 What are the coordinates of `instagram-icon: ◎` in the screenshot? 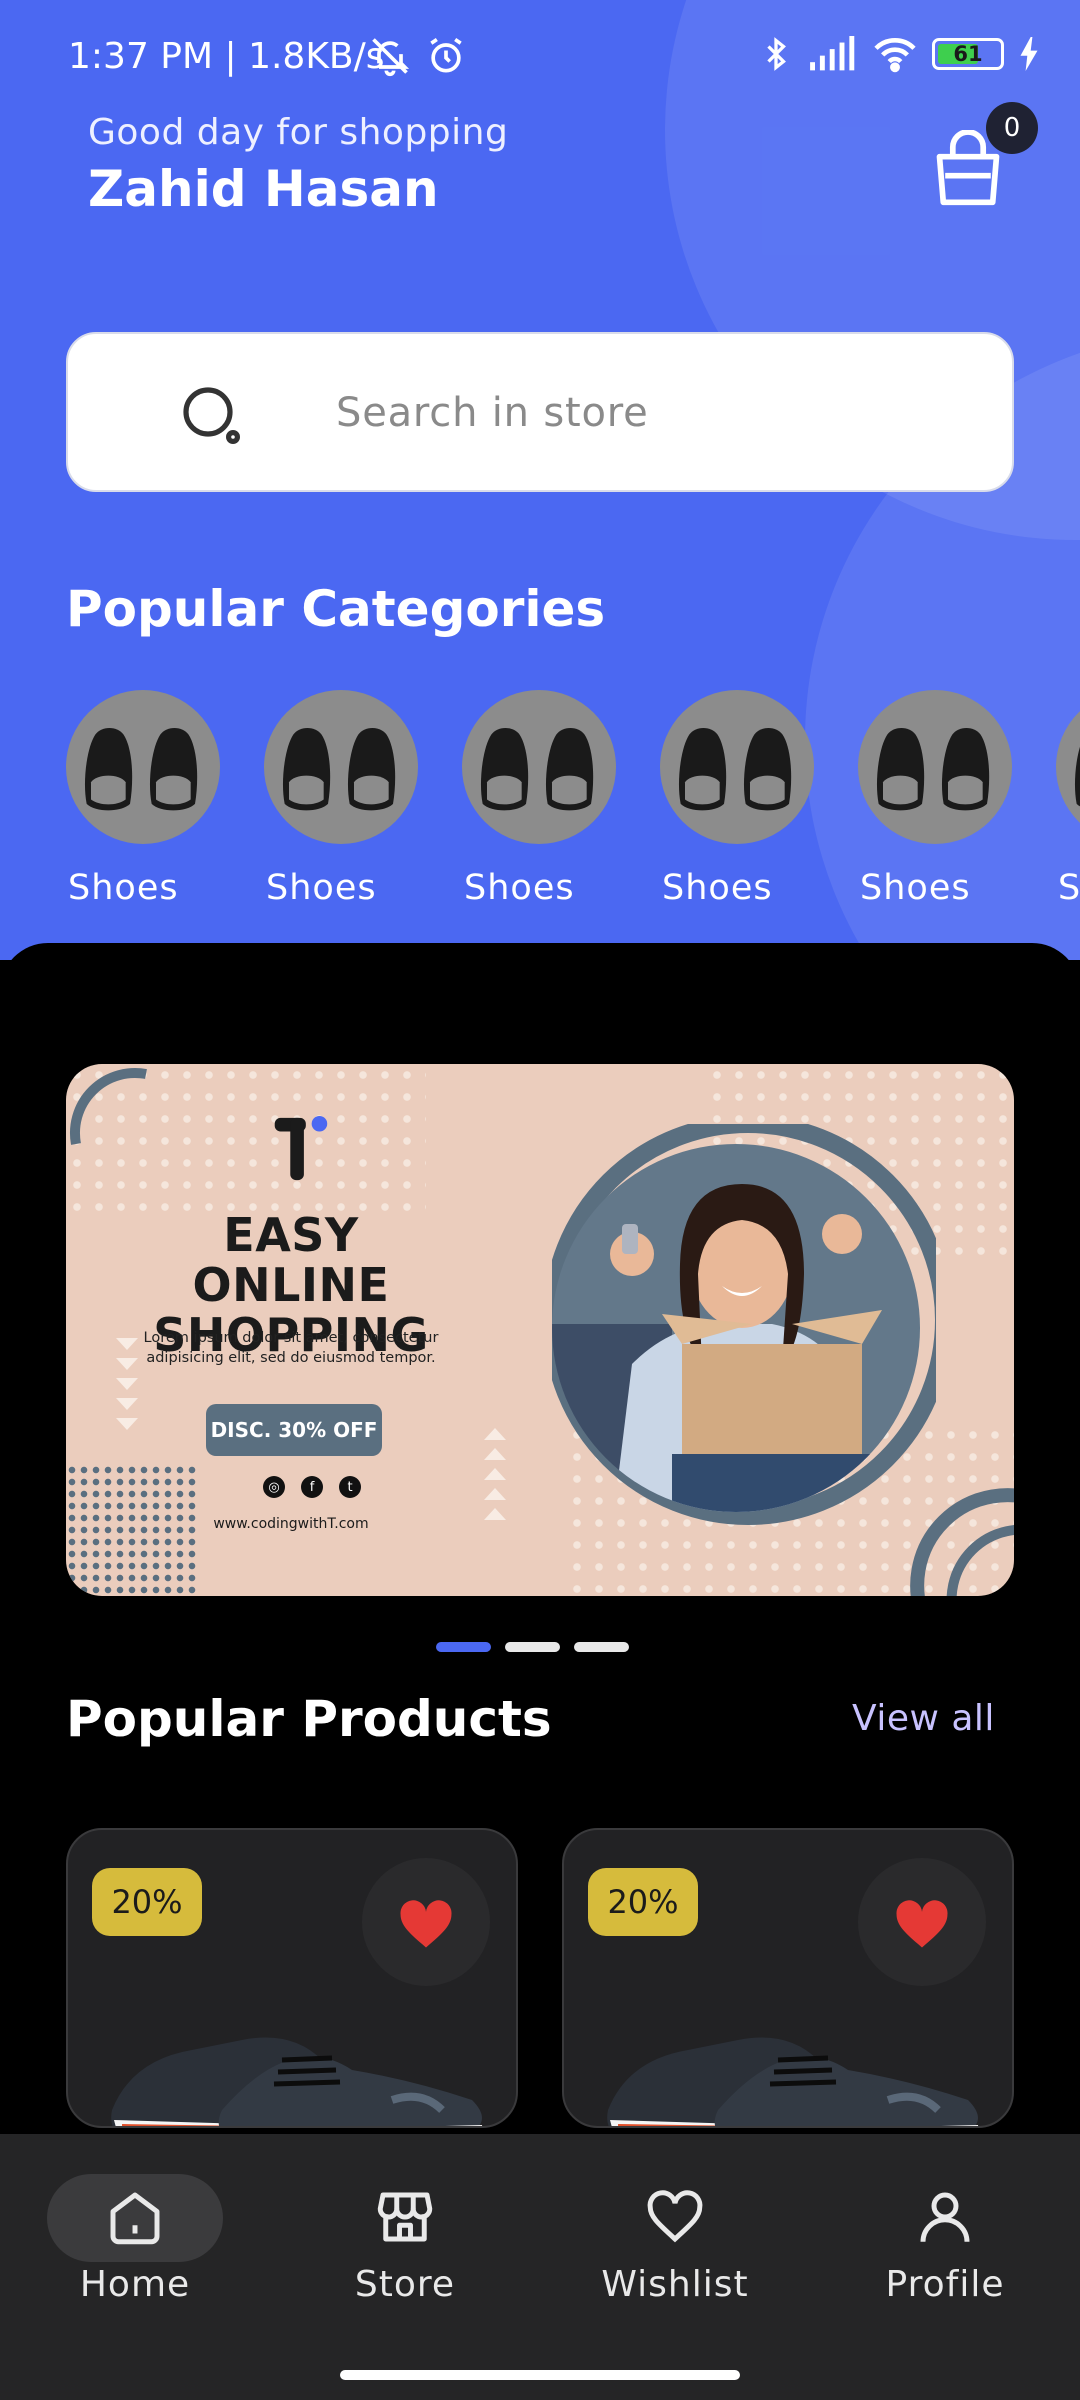 It's located at (274, 1487).